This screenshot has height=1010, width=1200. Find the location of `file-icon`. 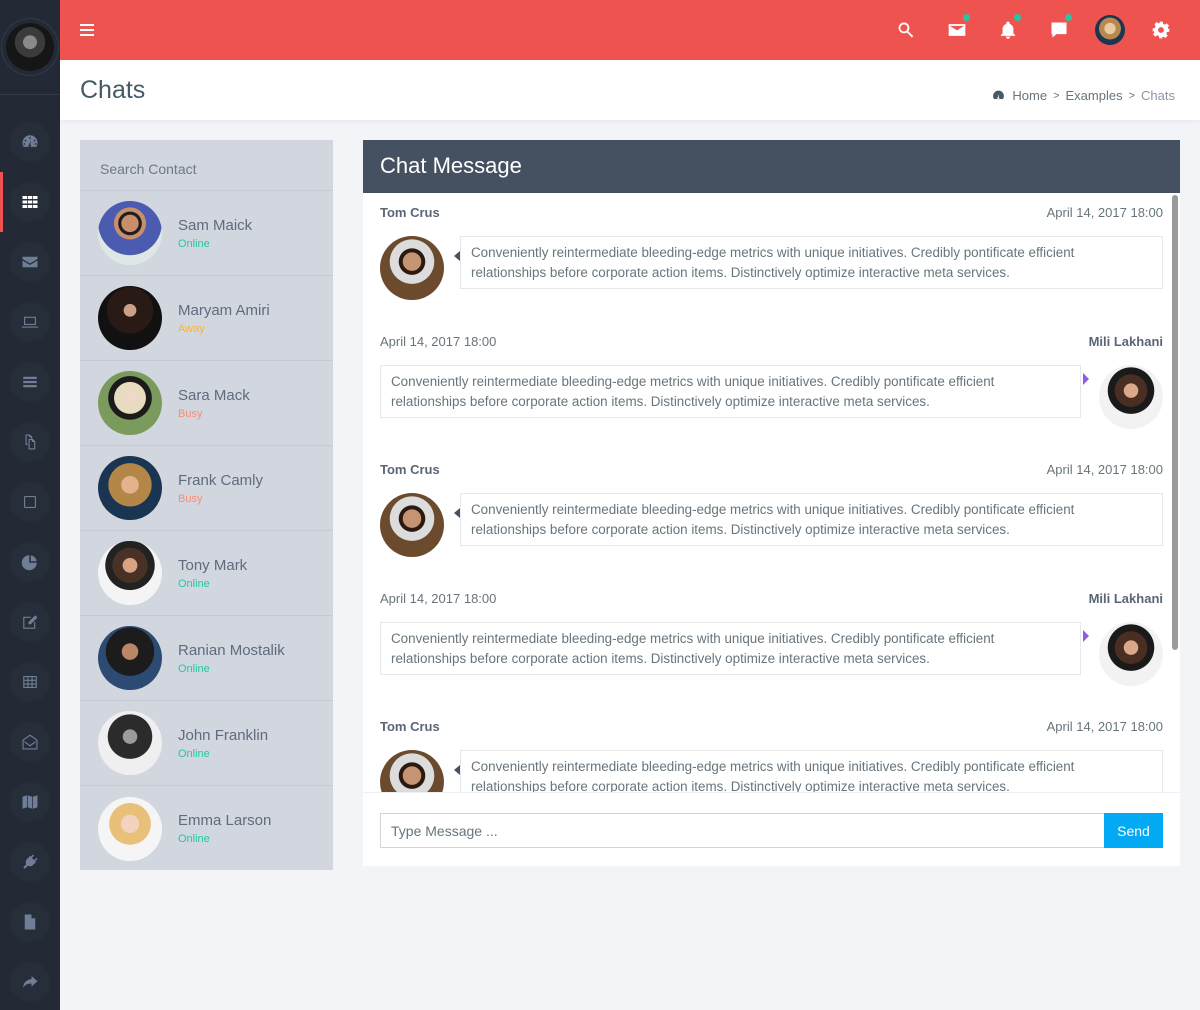

file-icon is located at coordinates (30, 922).